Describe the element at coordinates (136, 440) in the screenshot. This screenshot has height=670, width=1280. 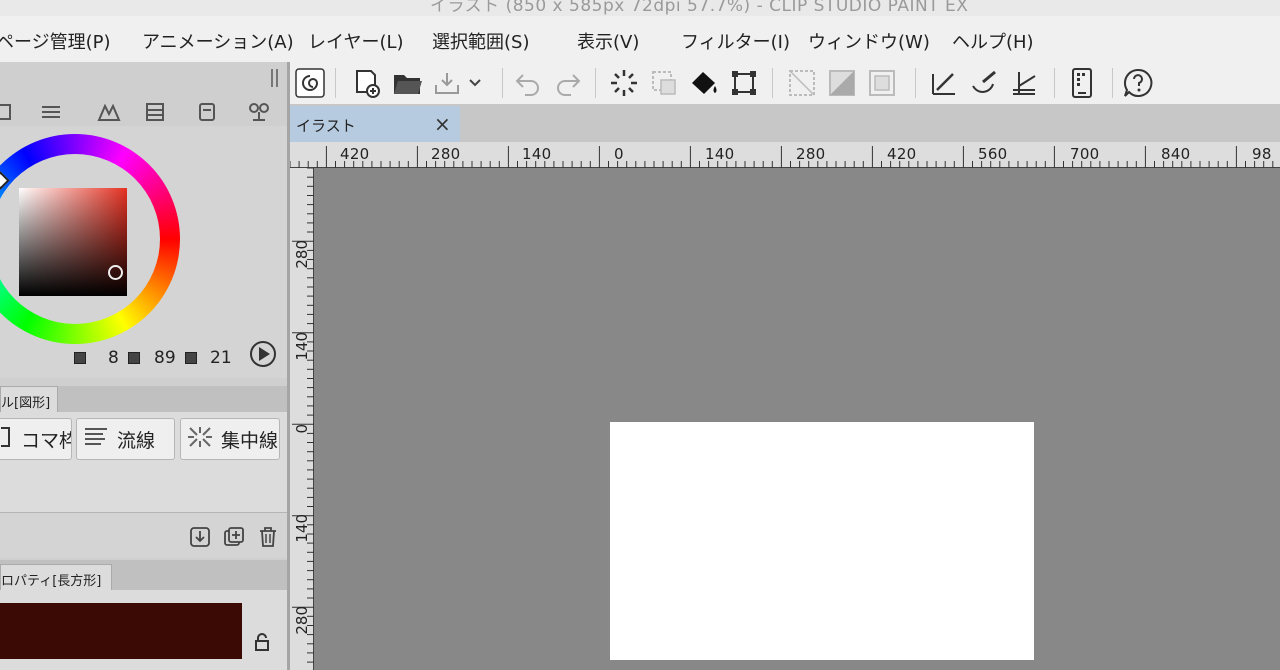
I see `speed-lines-label: 流線` at that location.